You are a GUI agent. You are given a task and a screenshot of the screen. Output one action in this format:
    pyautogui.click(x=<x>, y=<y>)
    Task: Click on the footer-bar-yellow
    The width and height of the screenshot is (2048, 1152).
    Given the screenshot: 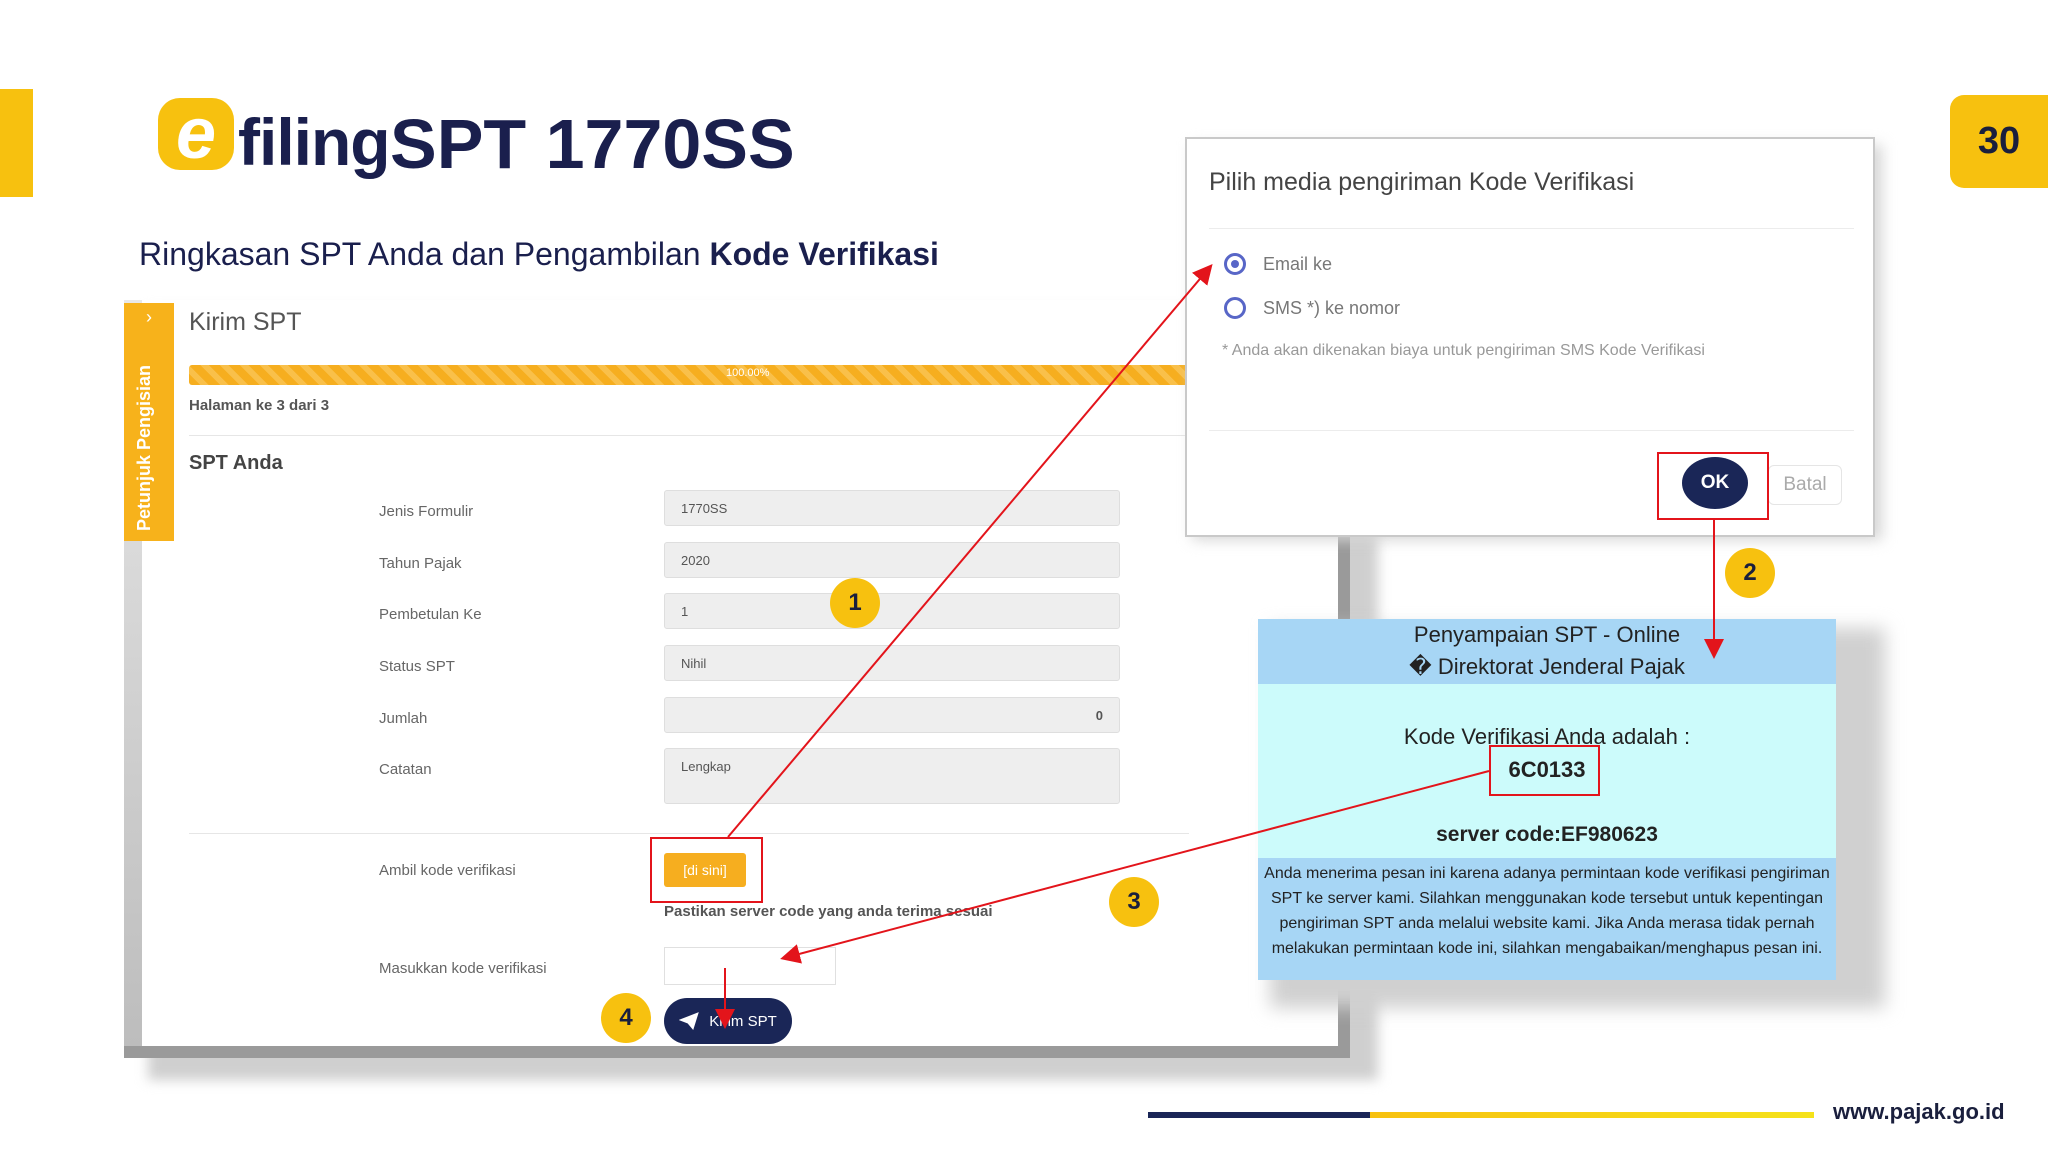 What is the action you would take?
    pyautogui.click(x=1592, y=1115)
    